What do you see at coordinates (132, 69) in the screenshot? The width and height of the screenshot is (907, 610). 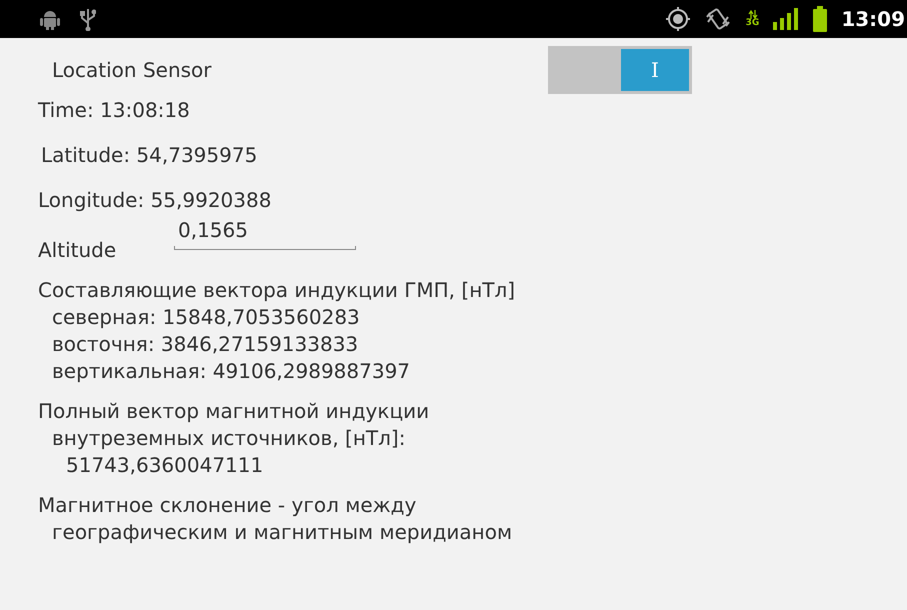 I see `app-title: Location Sensor` at bounding box center [132, 69].